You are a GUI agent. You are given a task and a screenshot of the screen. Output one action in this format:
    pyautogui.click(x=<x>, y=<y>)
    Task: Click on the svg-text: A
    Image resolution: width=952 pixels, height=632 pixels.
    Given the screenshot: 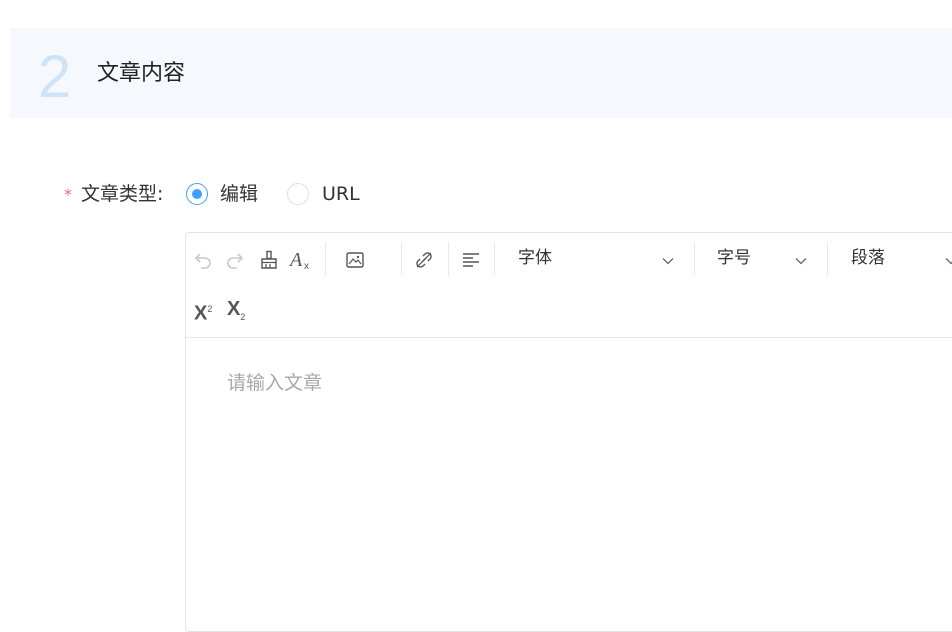 What is the action you would take?
    pyautogui.click(x=296, y=260)
    